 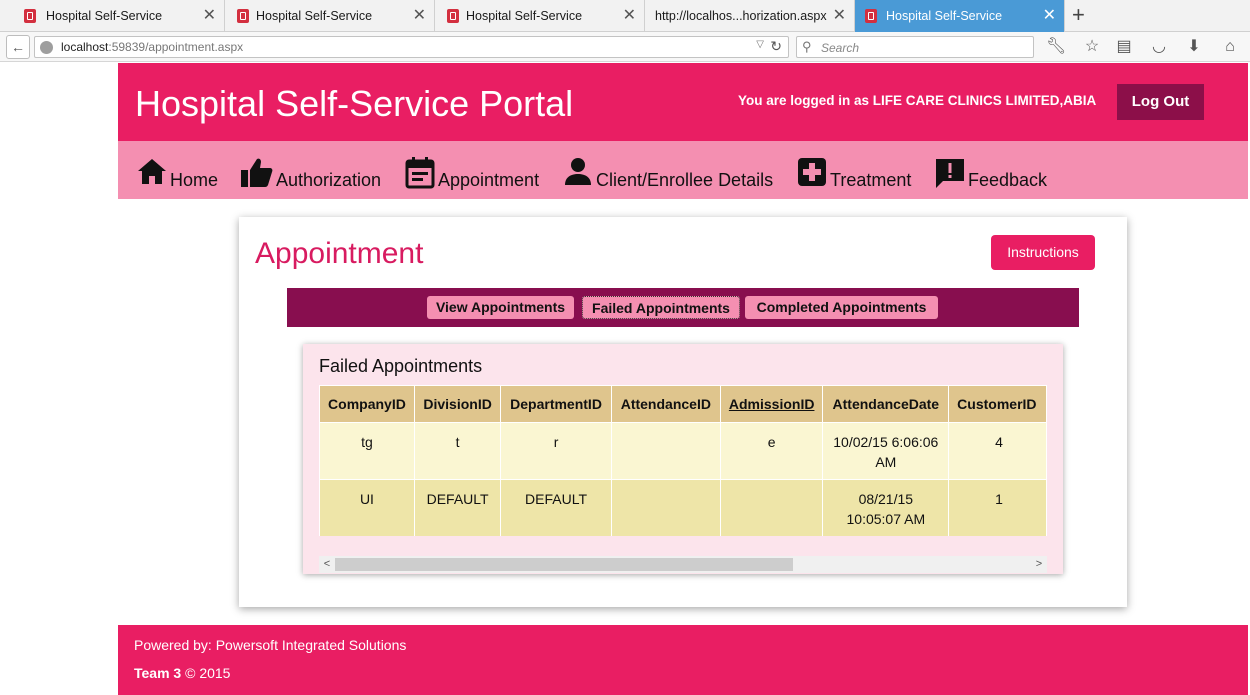 I want to click on reading-list-icon: ▤, so click(x=1124, y=47).